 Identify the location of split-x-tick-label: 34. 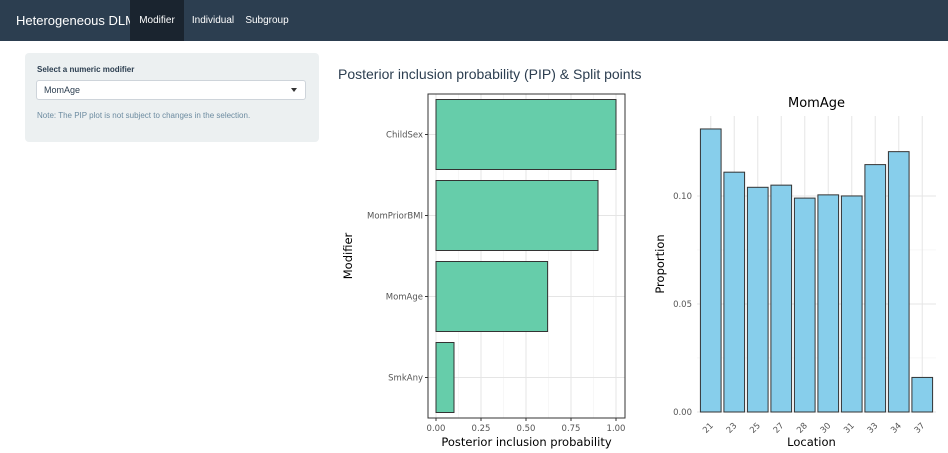
(896, 428).